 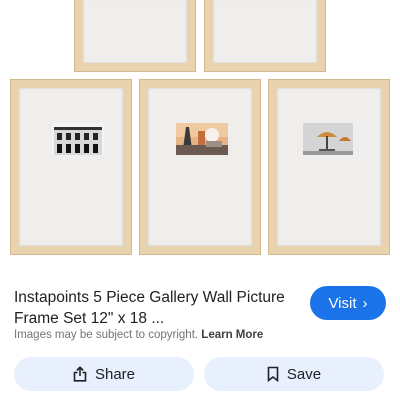 What do you see at coordinates (342, 303) in the screenshot?
I see `visit-label: Visit` at bounding box center [342, 303].